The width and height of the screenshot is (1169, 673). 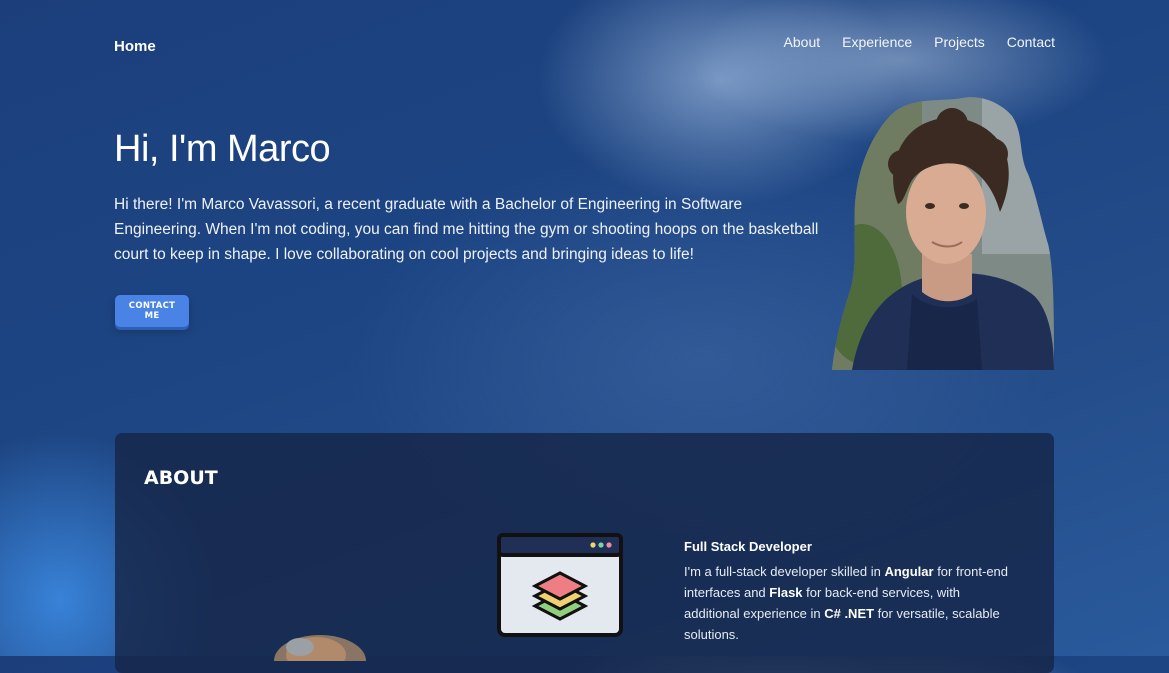 What do you see at coordinates (849, 613) in the screenshot?
I see `skill-csharp-dotnet: C# .NET` at bounding box center [849, 613].